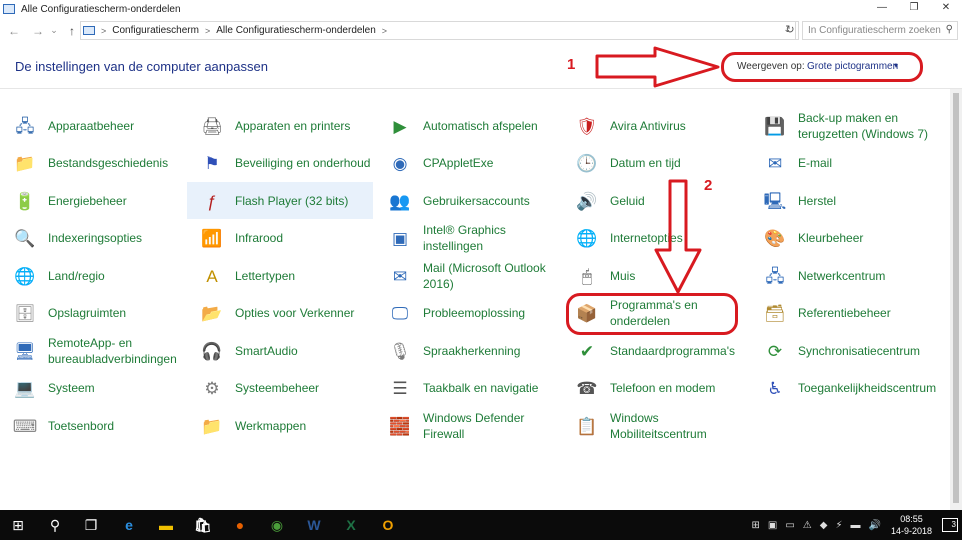 This screenshot has height=540, width=962. I want to click on search-icon: ⚲, so click(55, 524).